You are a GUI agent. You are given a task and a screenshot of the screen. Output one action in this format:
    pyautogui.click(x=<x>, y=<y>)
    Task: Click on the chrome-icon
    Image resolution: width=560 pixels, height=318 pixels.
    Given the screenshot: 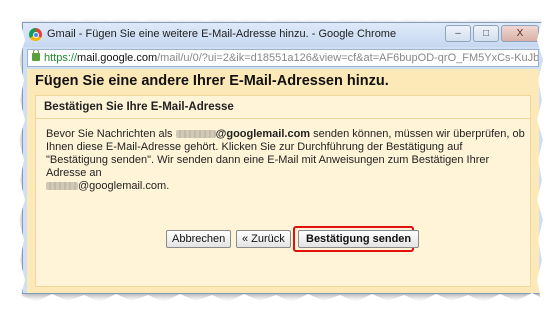 What is the action you would take?
    pyautogui.click(x=35, y=34)
    